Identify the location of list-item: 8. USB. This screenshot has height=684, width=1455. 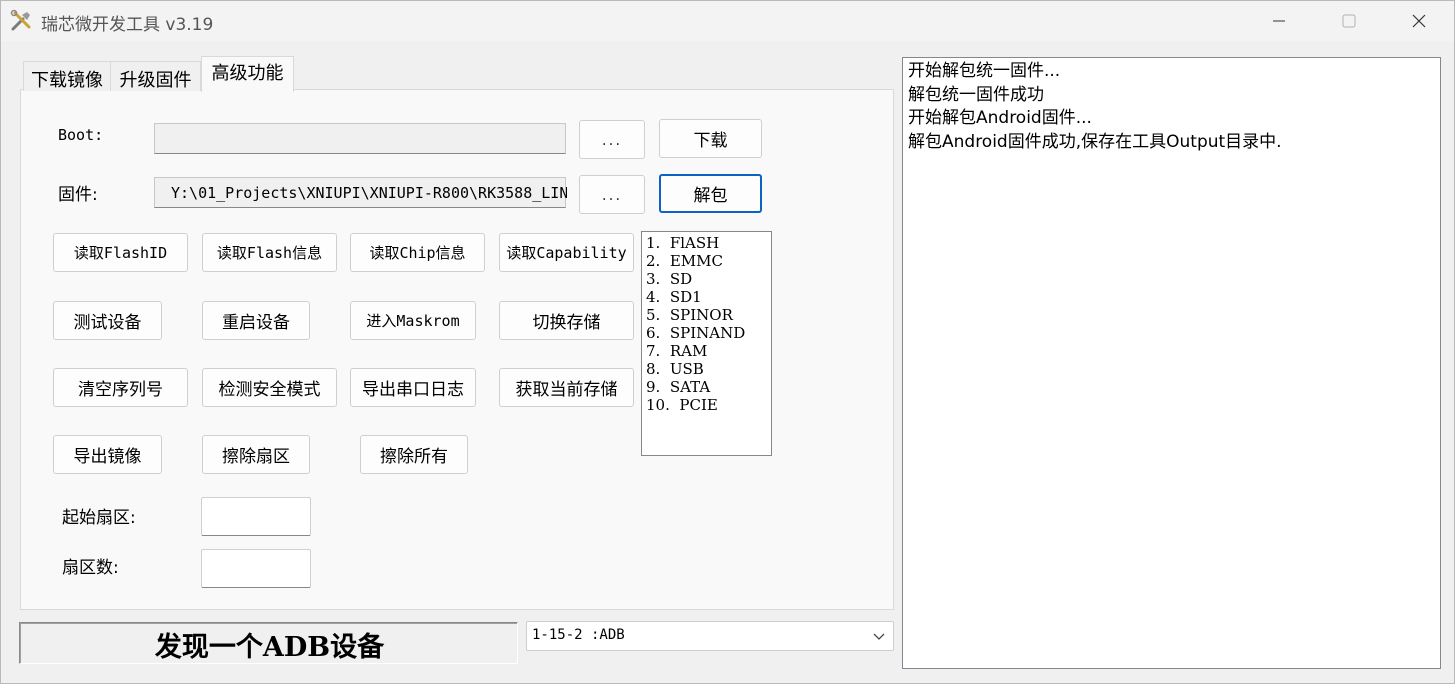
(706, 369).